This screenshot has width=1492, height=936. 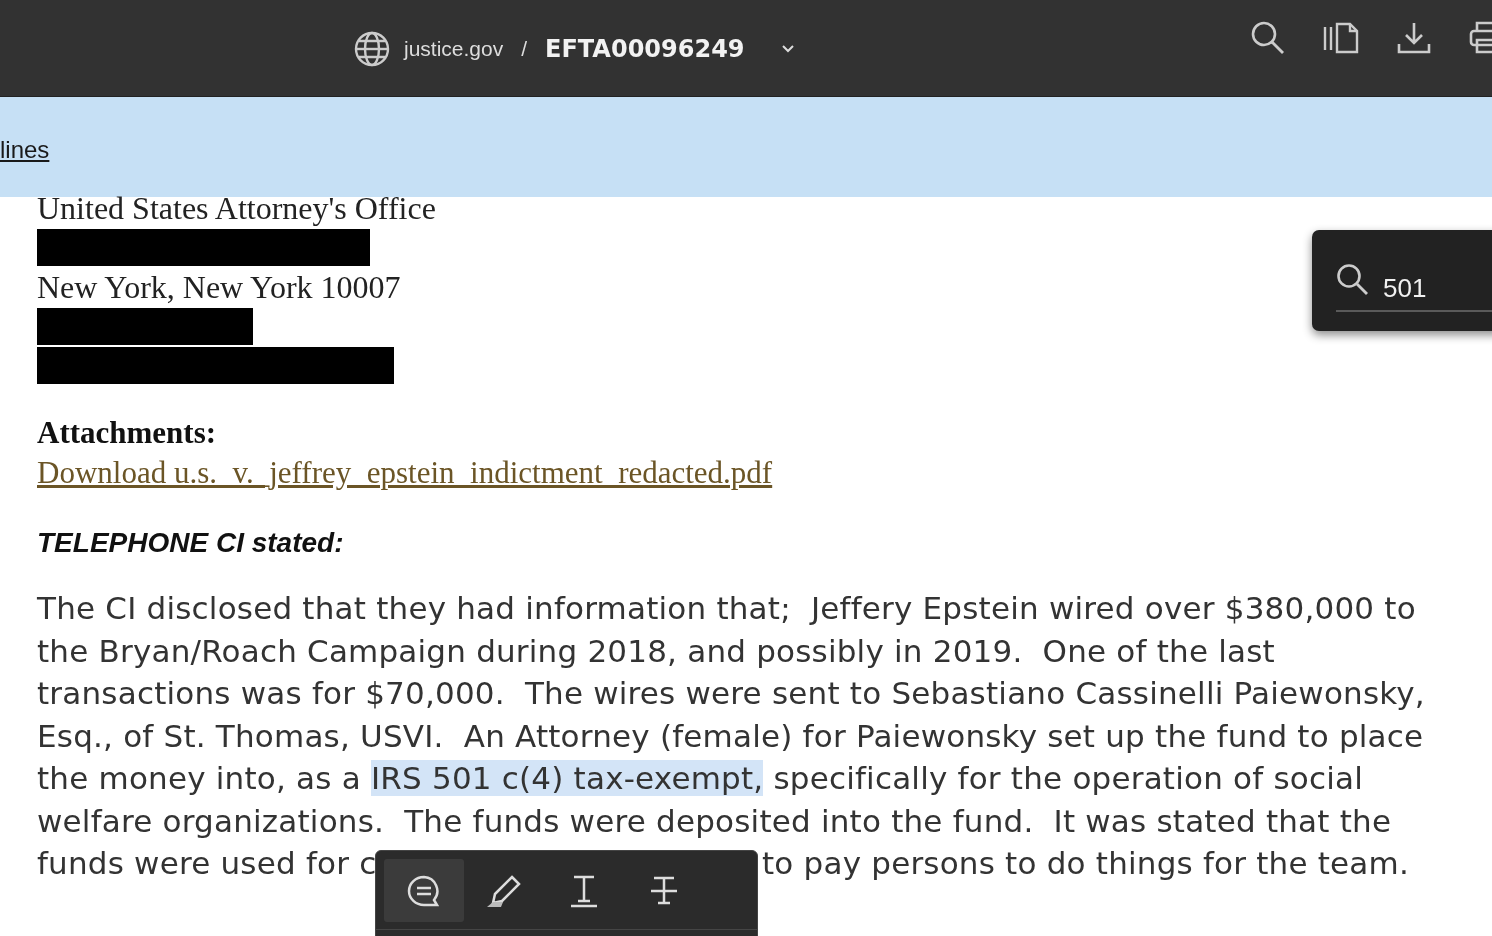 I want to click on download-icon, so click(x=1414, y=38).